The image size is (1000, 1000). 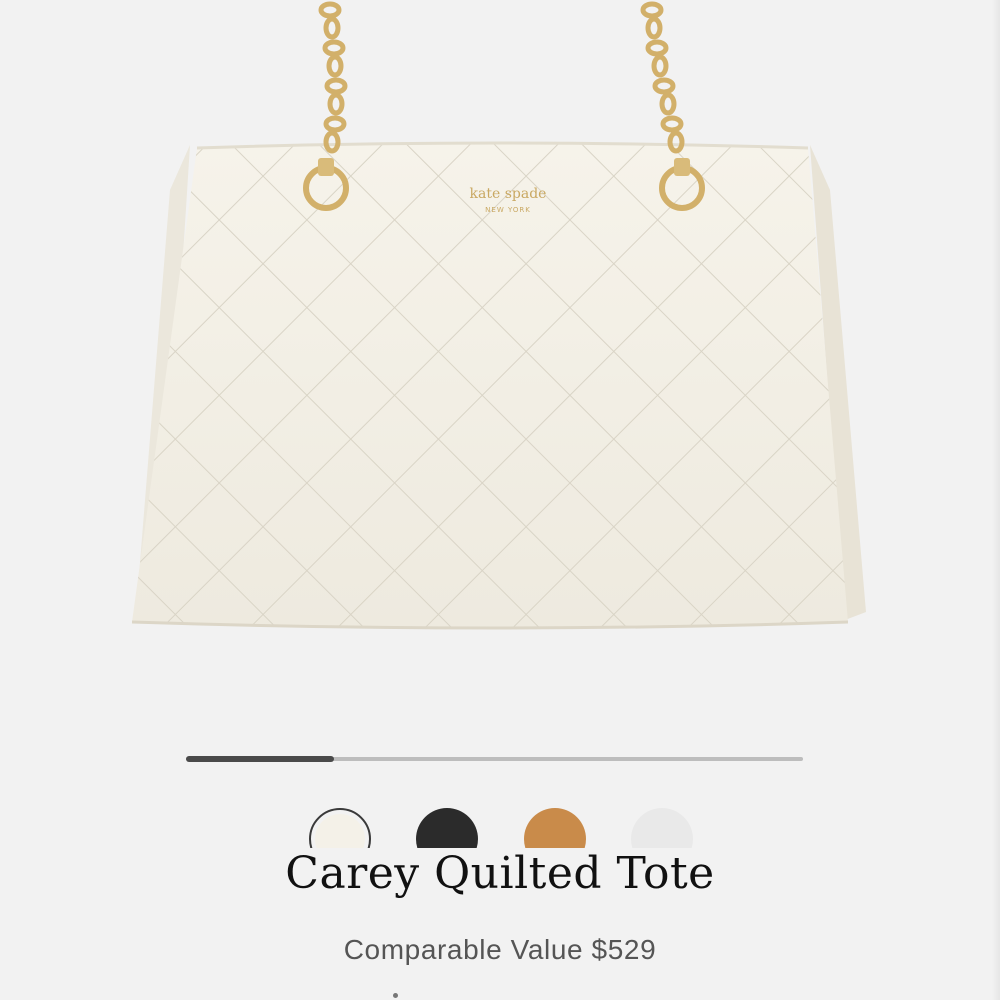 What do you see at coordinates (340, 828) in the screenshot?
I see `swatch-cream` at bounding box center [340, 828].